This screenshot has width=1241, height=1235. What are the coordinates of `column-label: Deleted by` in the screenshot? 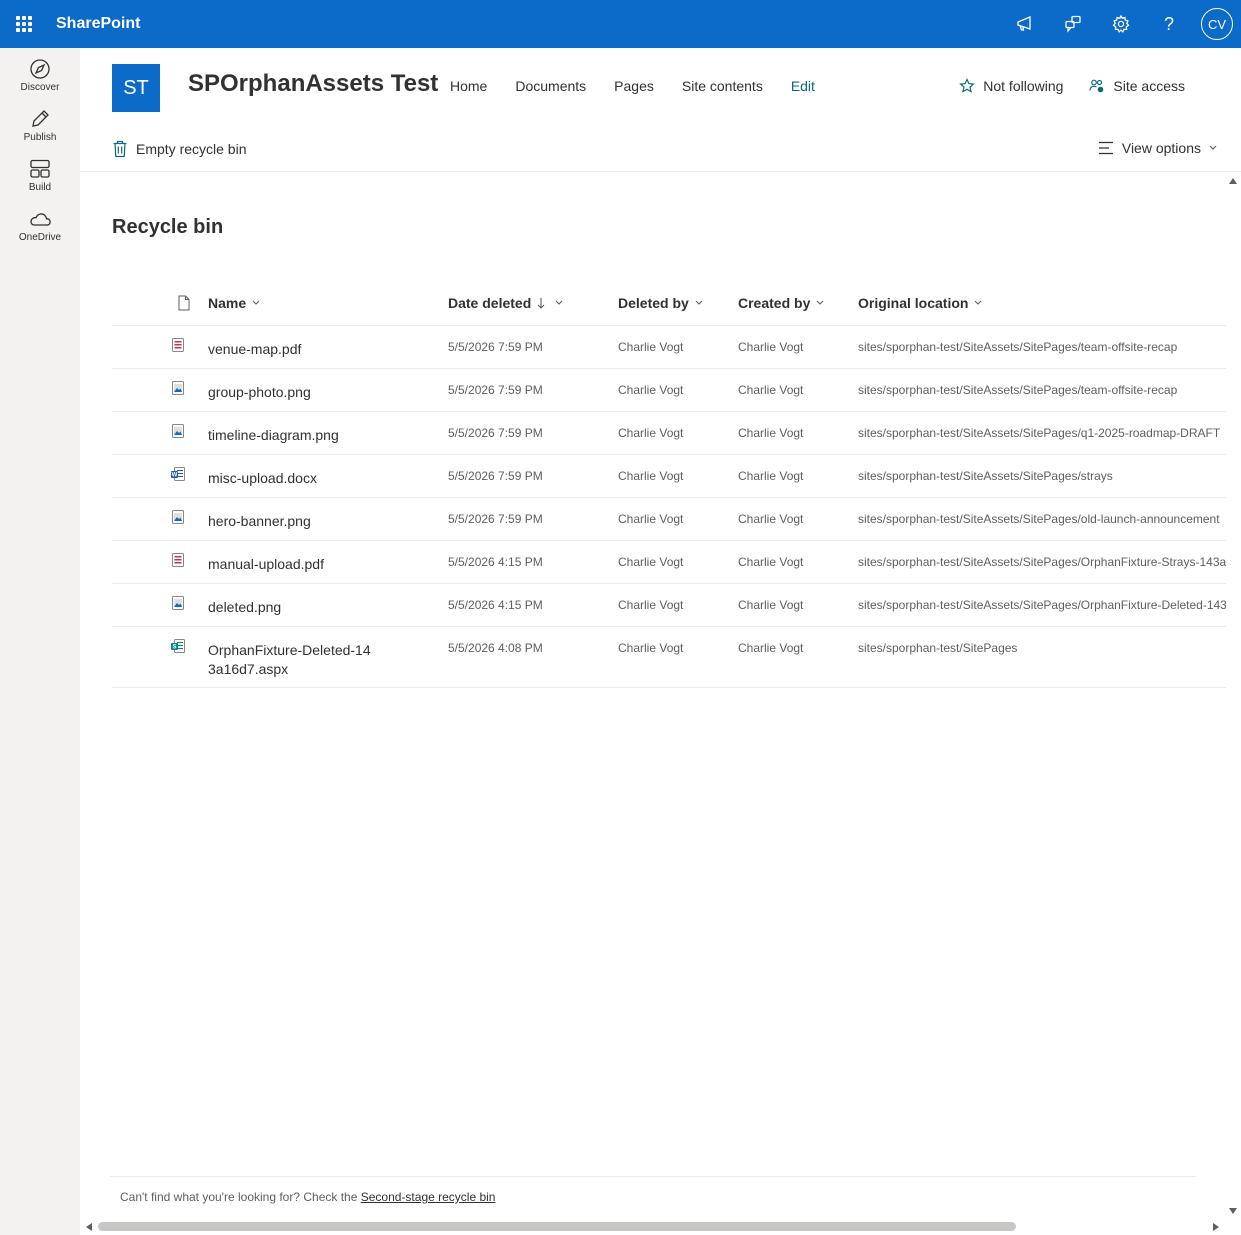 It's located at (653, 303).